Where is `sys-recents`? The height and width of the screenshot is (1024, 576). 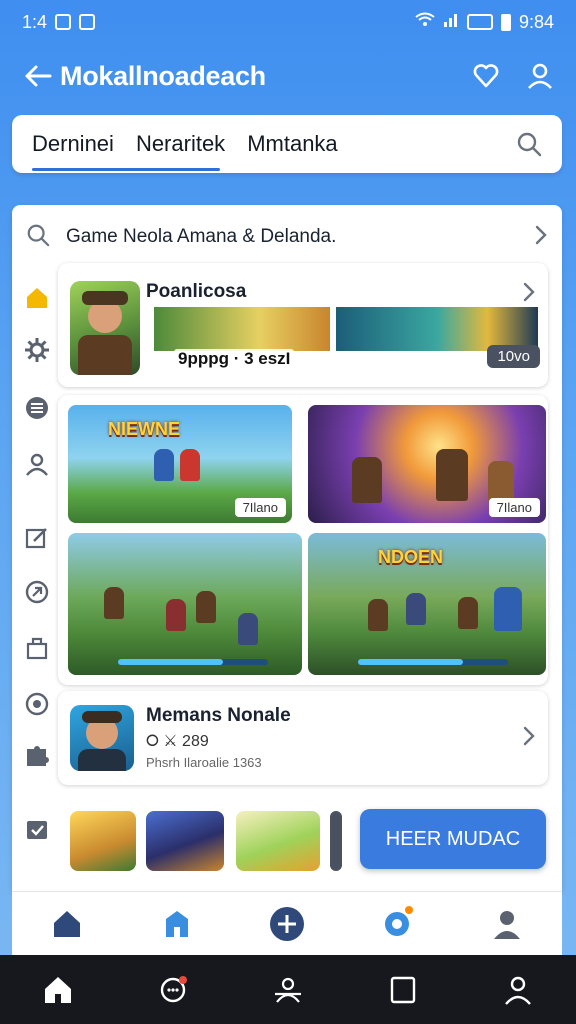
sys-recents is located at coordinates (403, 990).